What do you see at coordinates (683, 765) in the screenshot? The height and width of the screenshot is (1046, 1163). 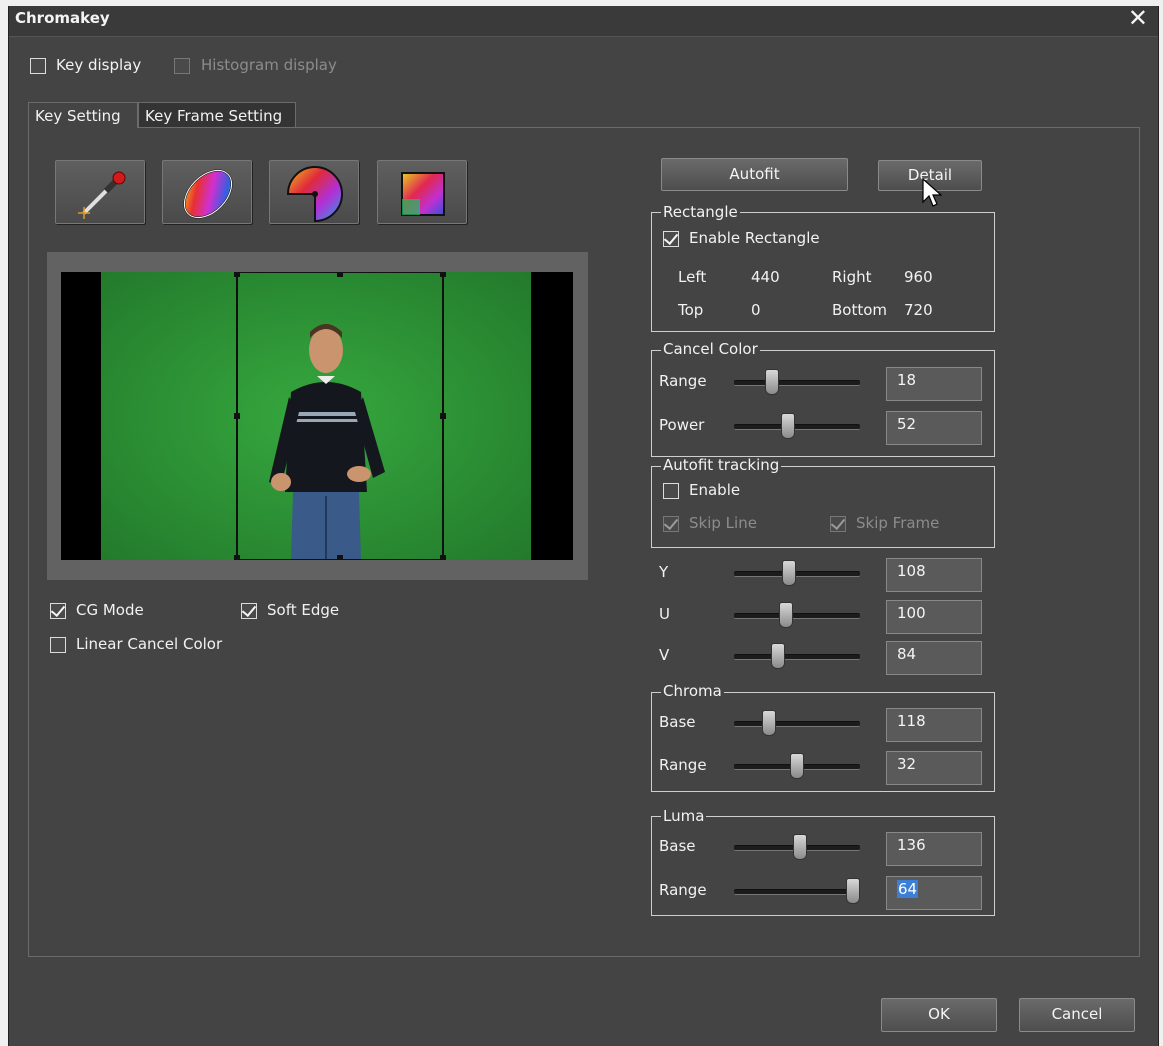 I see `chroma-range-label: Range` at bounding box center [683, 765].